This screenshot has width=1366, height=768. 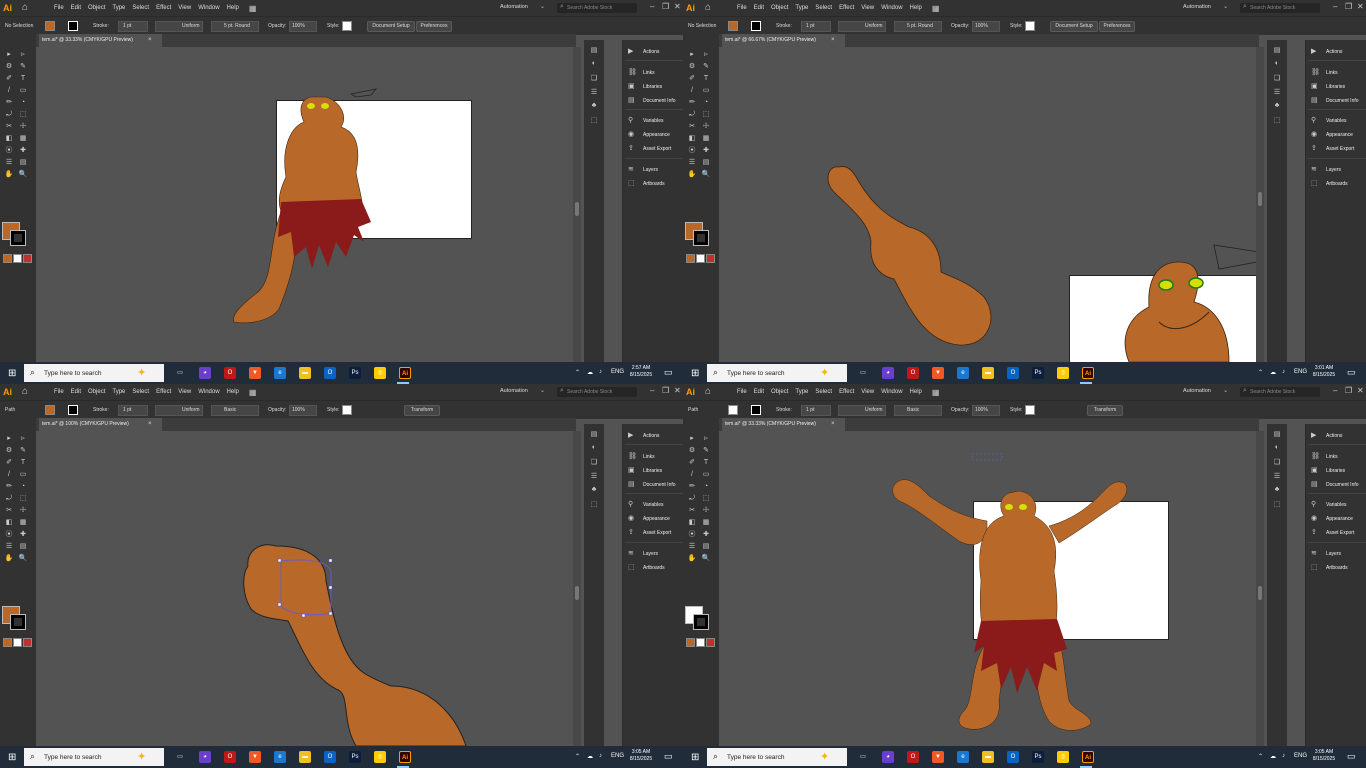 I want to click on taskbar-illustrator-icon: Ai, so click(x=405, y=757).